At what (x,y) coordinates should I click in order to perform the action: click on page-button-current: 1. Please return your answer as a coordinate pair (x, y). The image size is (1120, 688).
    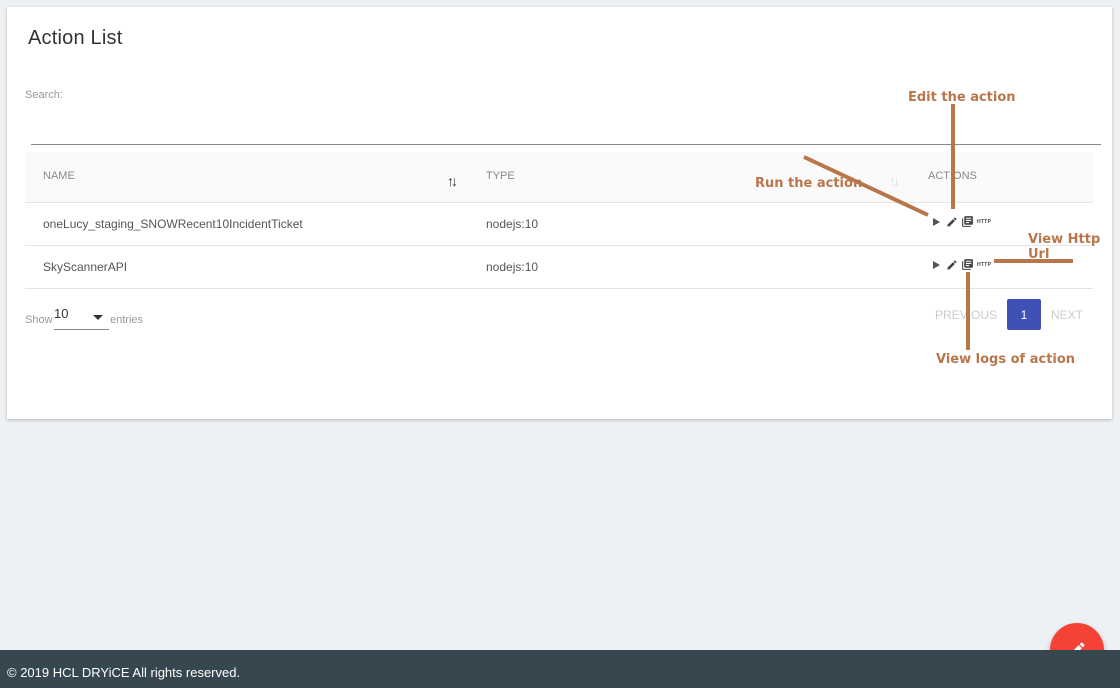
    Looking at the image, I should click on (1023, 314).